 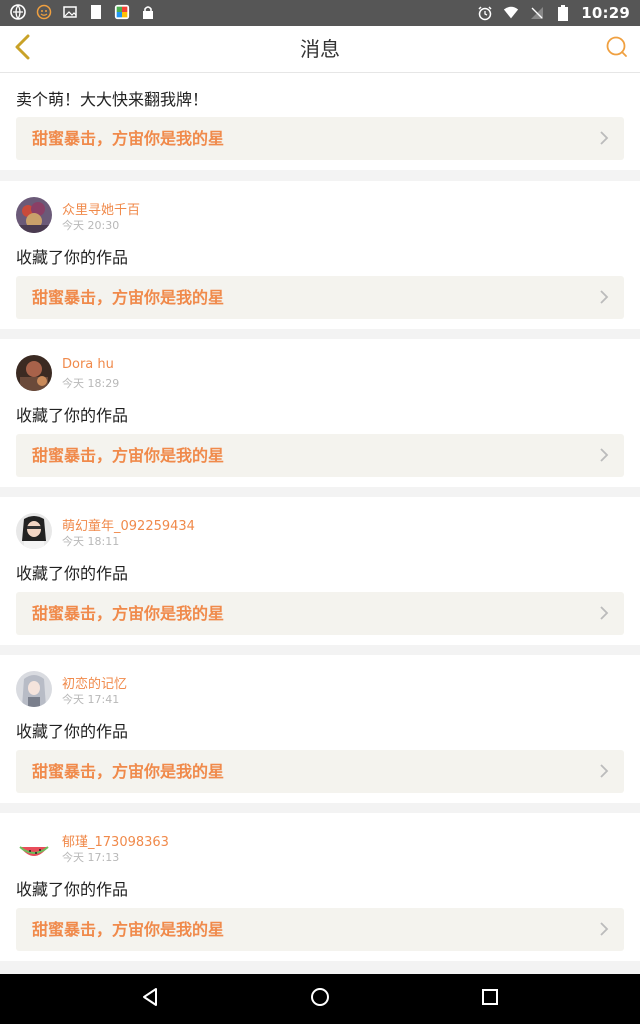 What do you see at coordinates (485, 13) in the screenshot?
I see `alarm-icon` at bounding box center [485, 13].